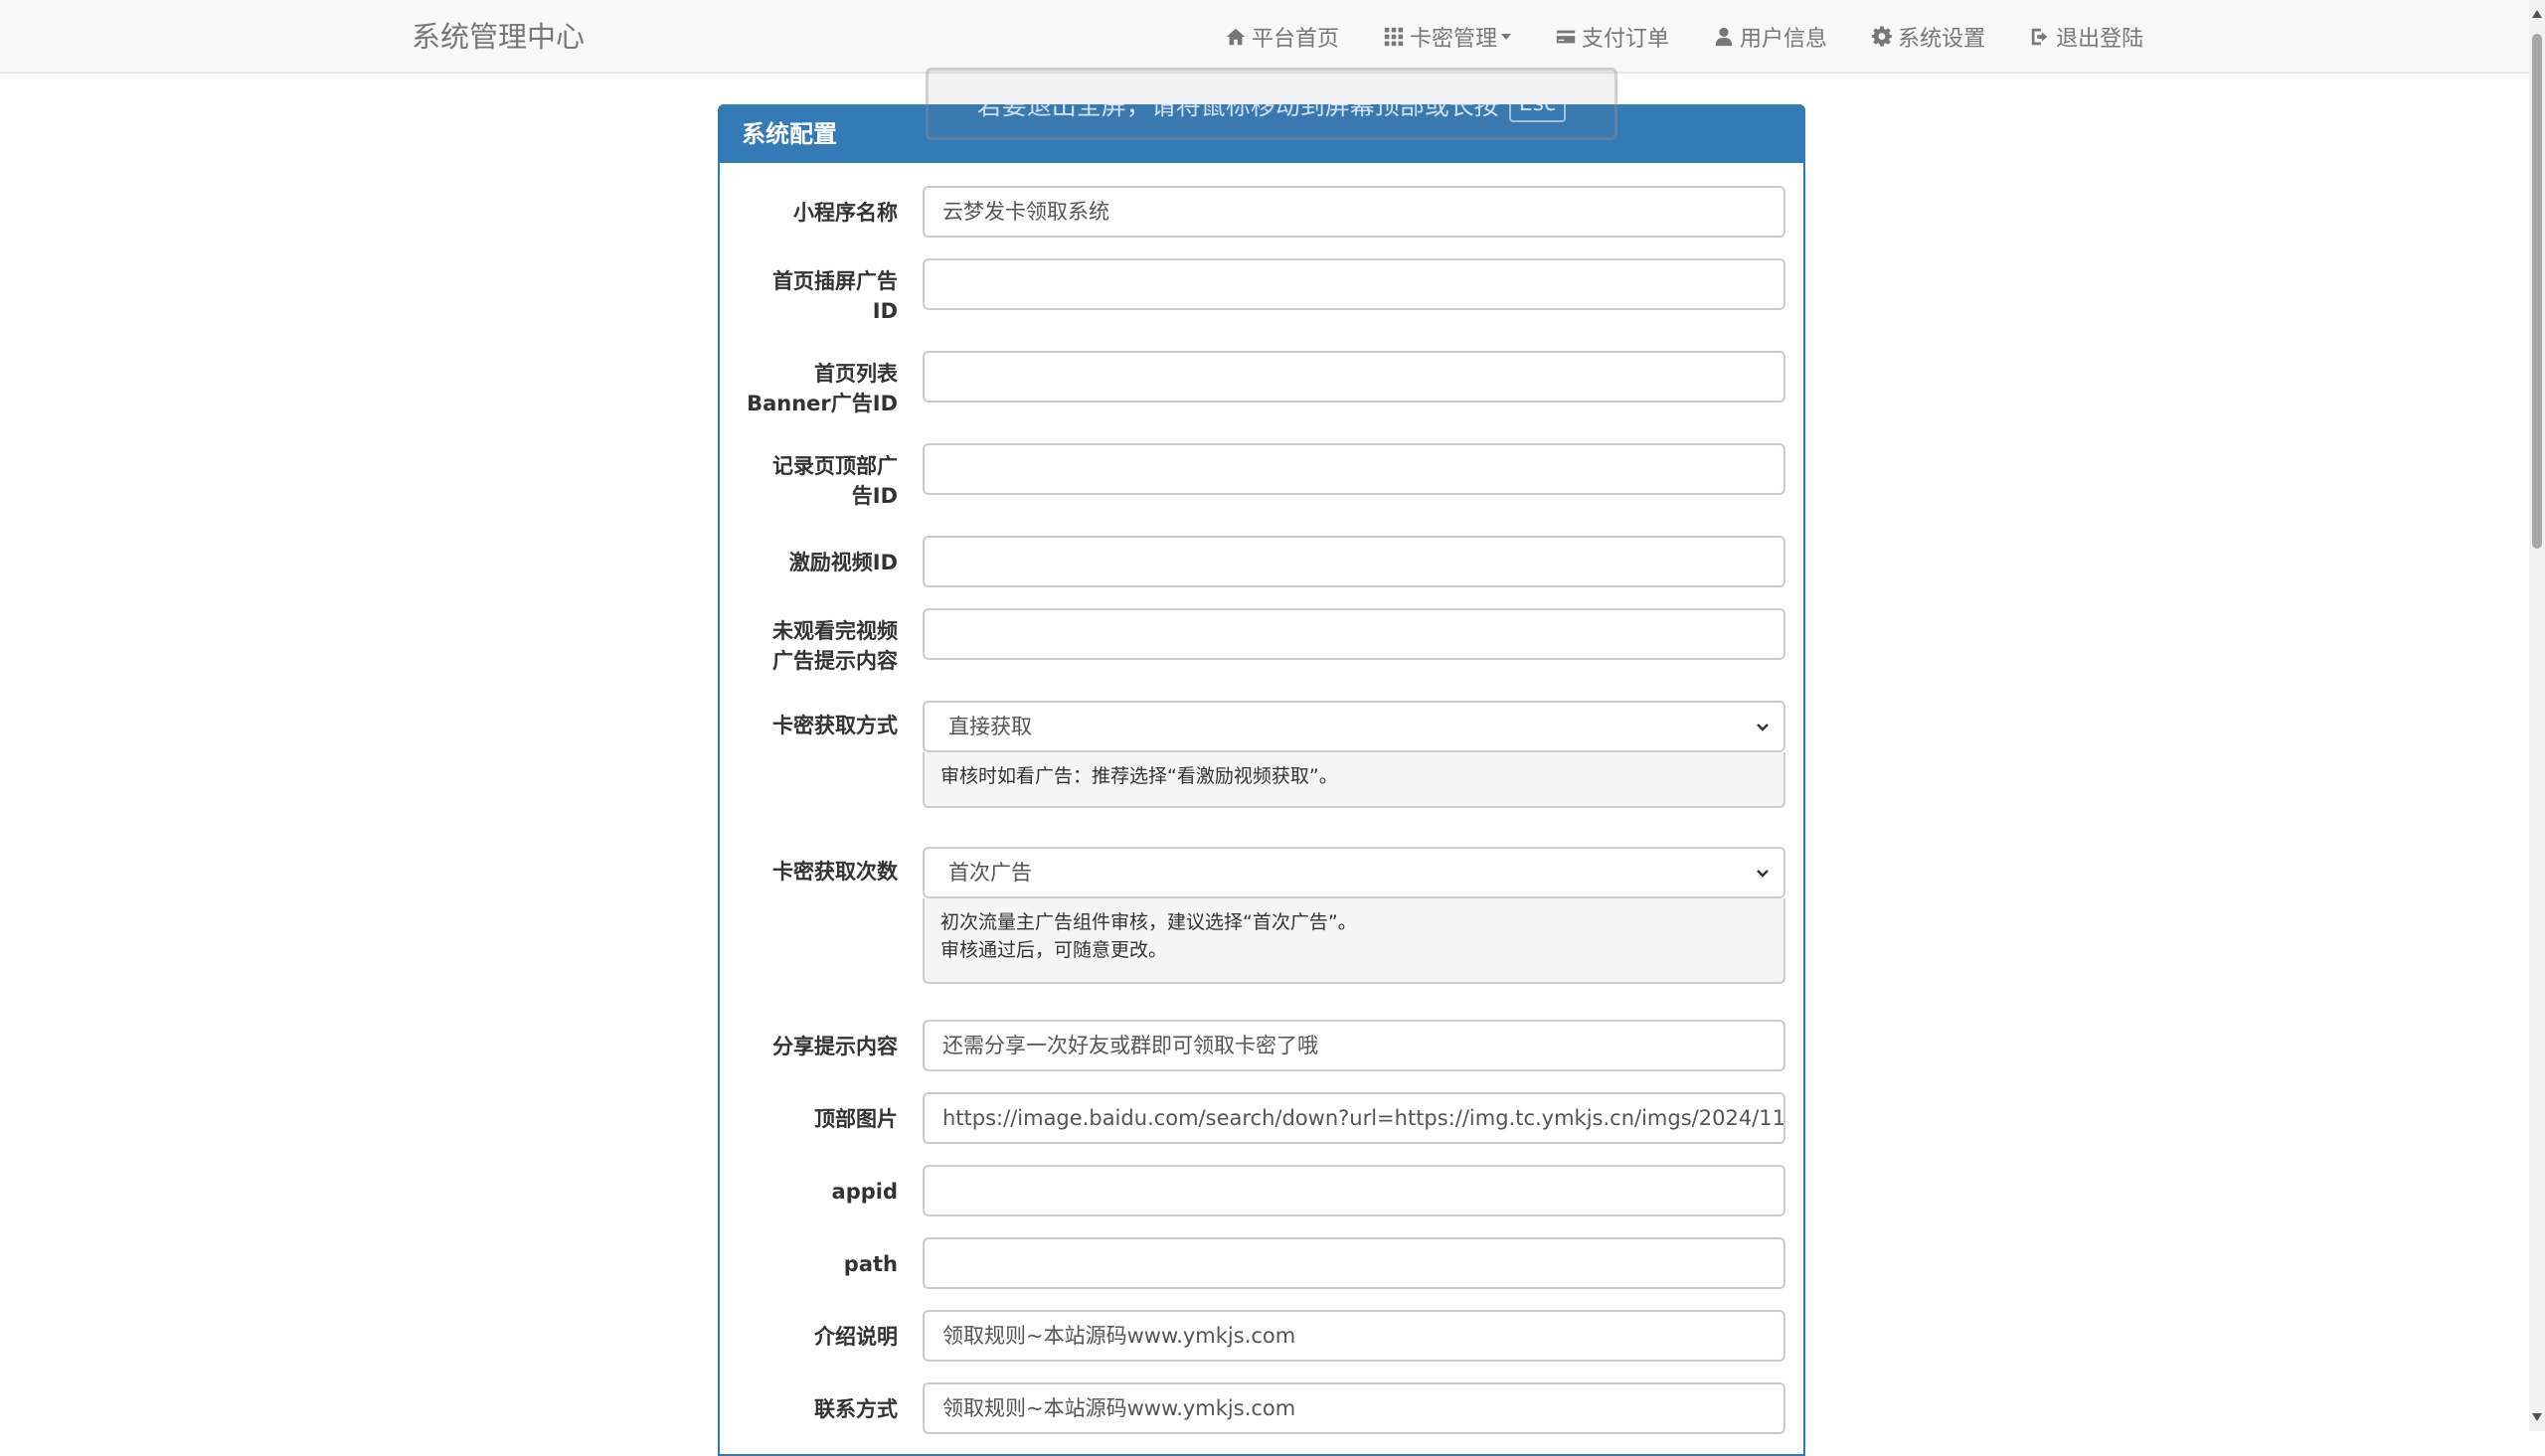  What do you see at coordinates (835, 725) in the screenshot?
I see `field-label: 卡密获取方式` at bounding box center [835, 725].